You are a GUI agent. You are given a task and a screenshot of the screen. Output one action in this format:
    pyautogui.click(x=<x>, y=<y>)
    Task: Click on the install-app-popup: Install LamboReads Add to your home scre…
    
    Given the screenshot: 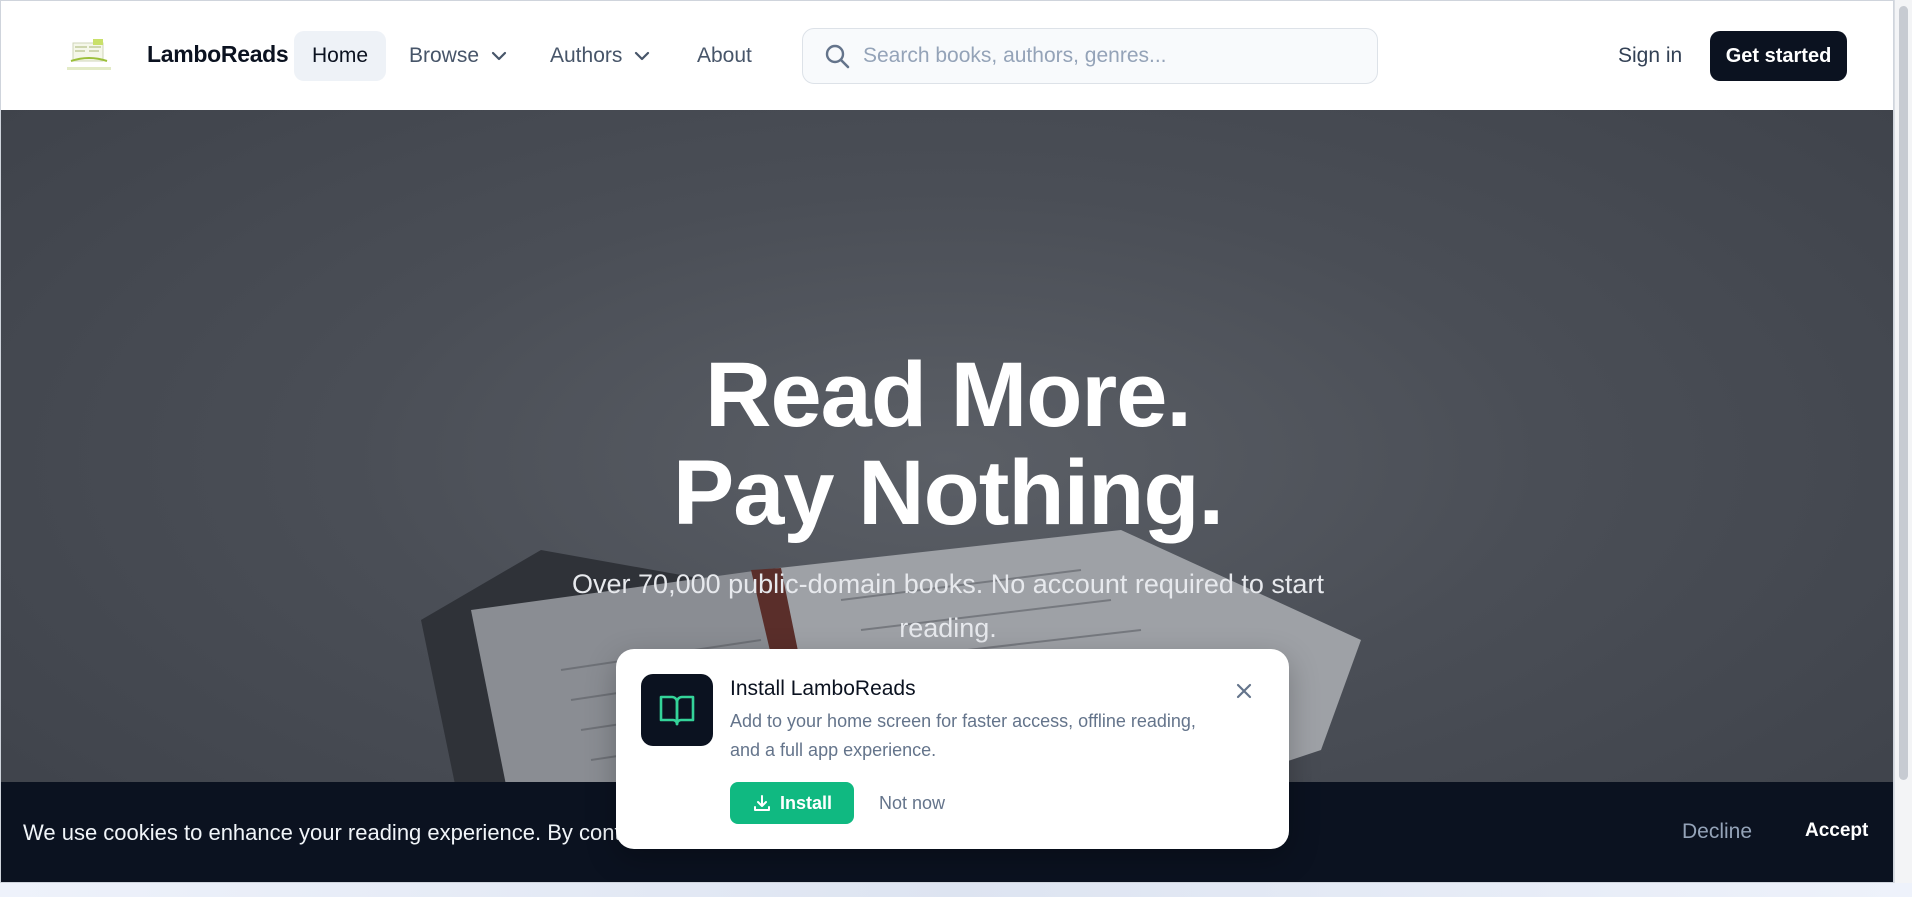 What is the action you would take?
    pyautogui.click(x=952, y=749)
    